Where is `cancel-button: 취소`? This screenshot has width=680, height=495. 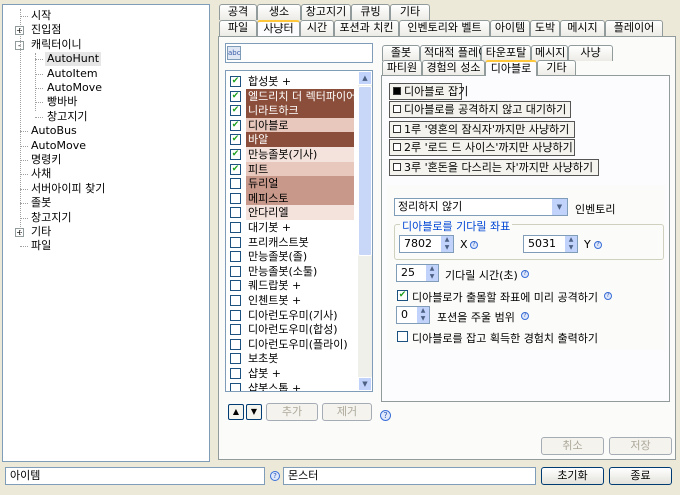 cancel-button: 취소 is located at coordinates (572, 446).